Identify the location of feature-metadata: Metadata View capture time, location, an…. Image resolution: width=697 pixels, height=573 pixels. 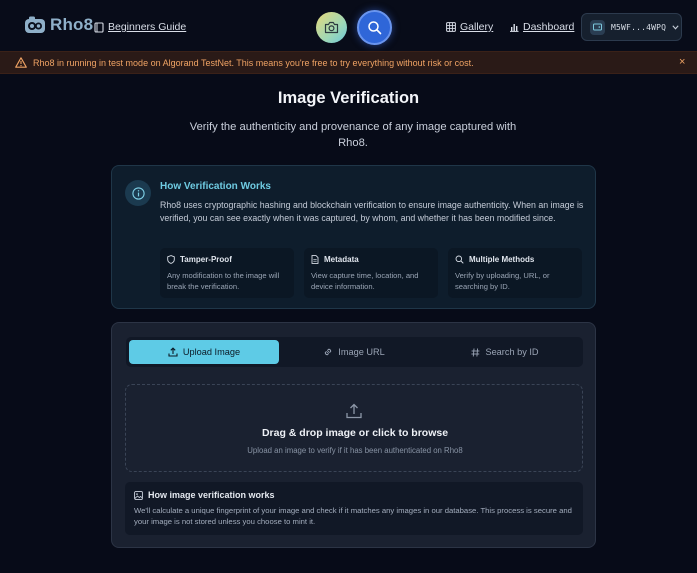
(371, 273).